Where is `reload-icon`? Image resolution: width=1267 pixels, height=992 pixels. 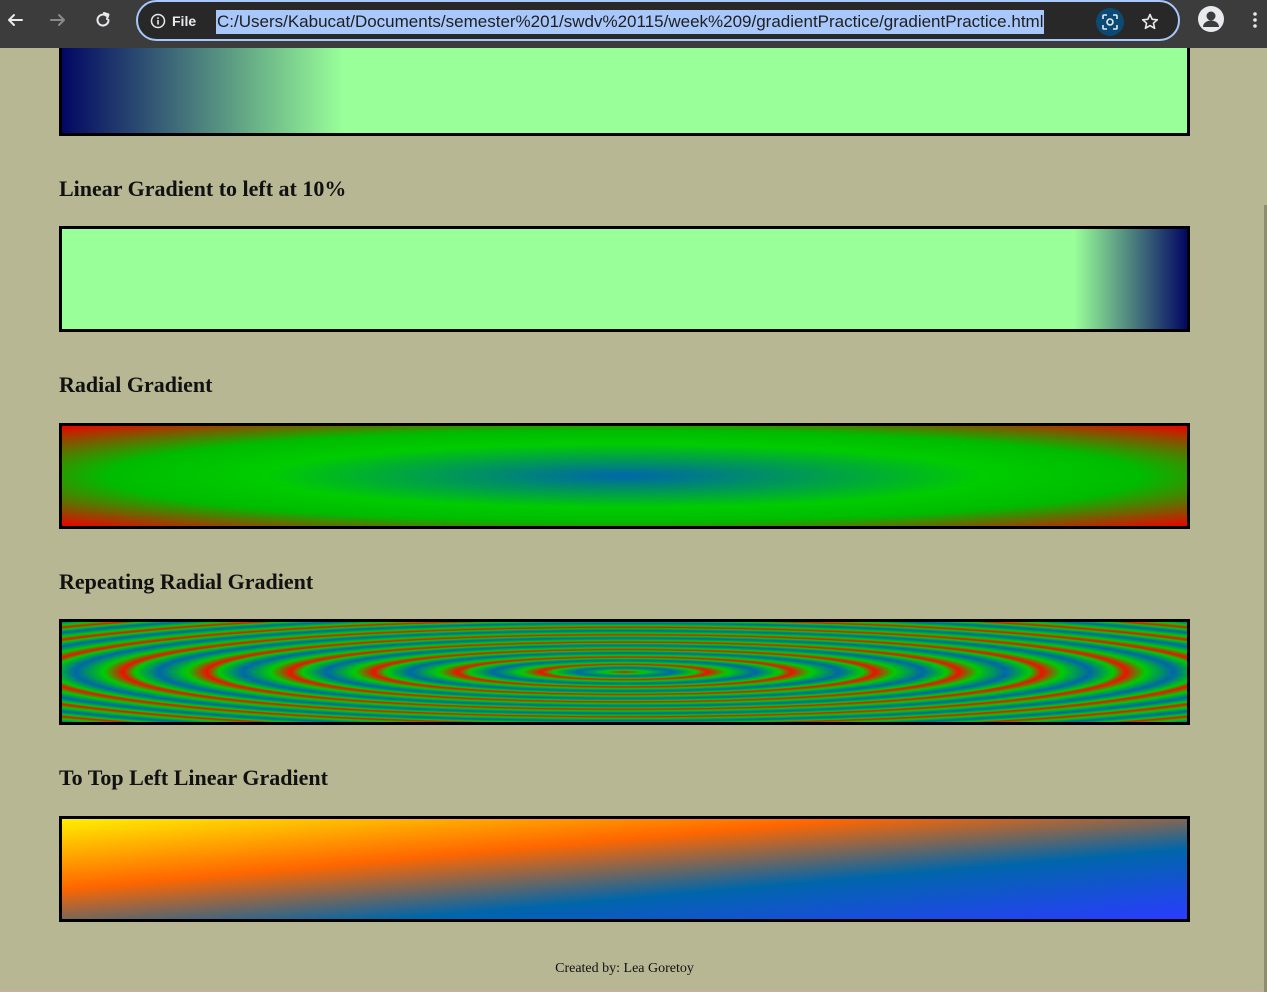
reload-icon is located at coordinates (103, 19).